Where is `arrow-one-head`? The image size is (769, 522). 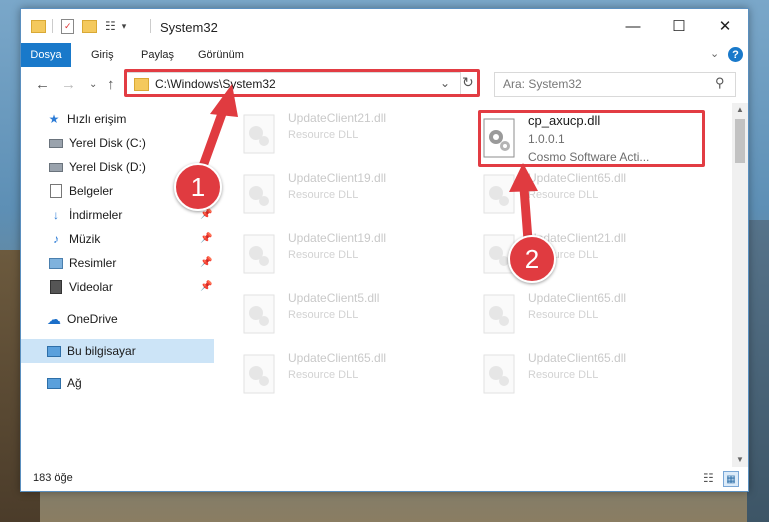 arrow-one-head is located at coordinates (224, 100).